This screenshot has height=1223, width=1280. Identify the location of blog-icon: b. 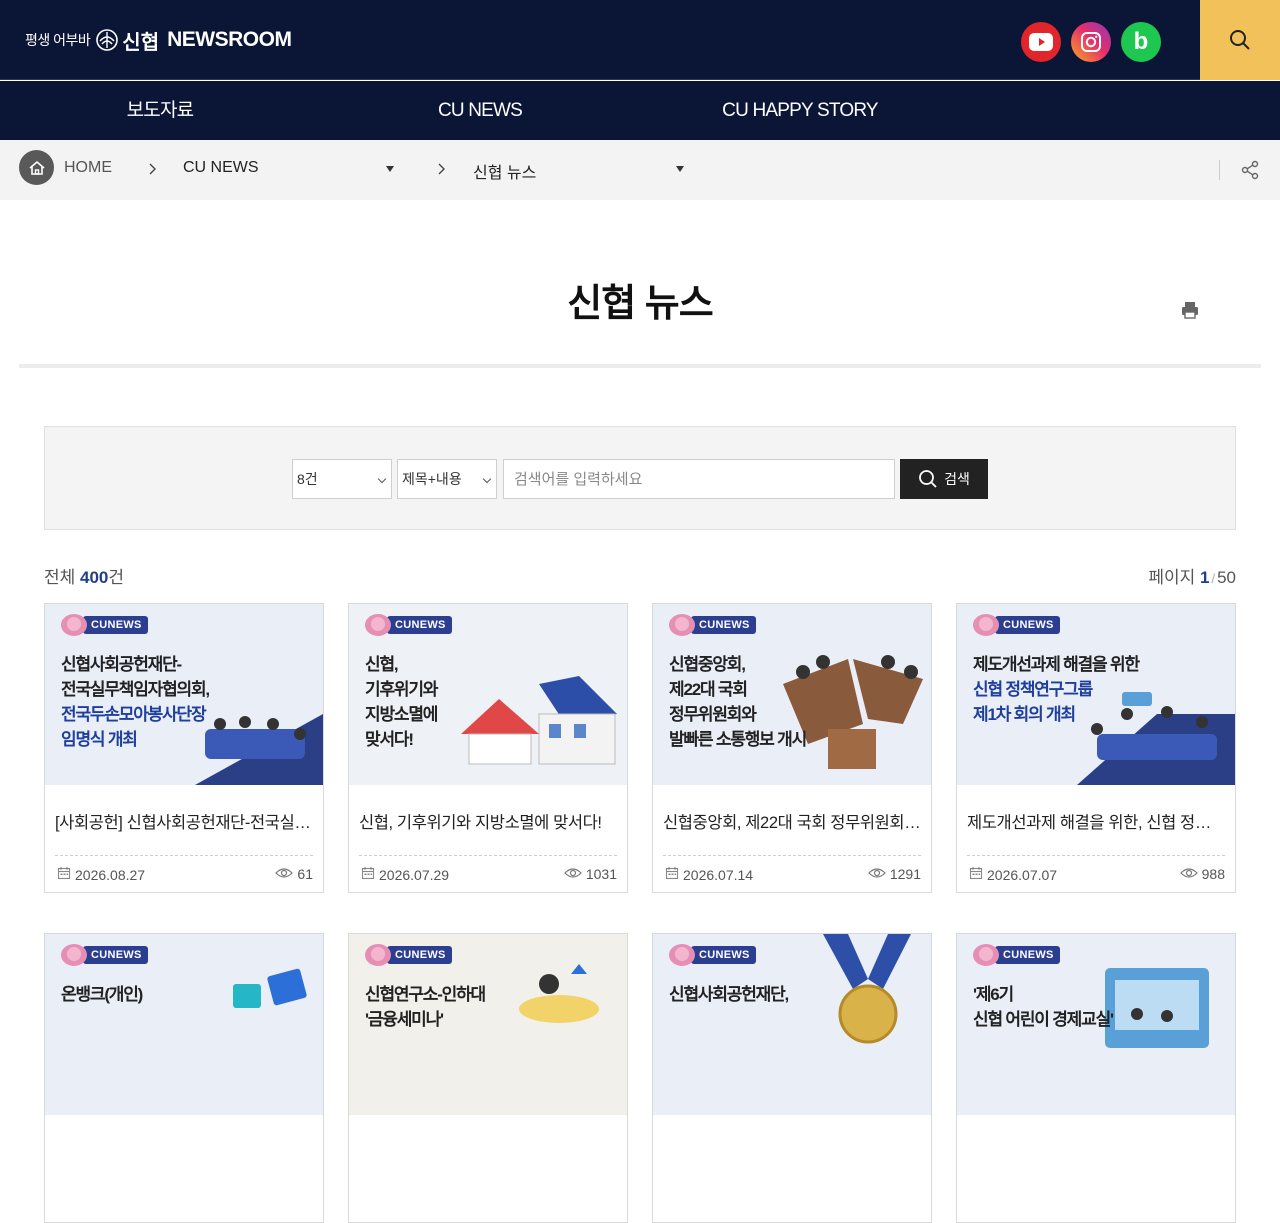
(1141, 41).